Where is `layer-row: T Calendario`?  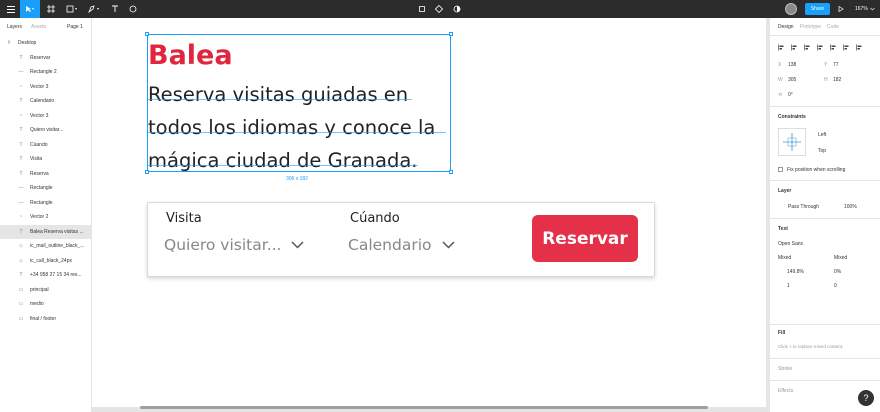
layer-row: T Calendario is located at coordinates (45, 101).